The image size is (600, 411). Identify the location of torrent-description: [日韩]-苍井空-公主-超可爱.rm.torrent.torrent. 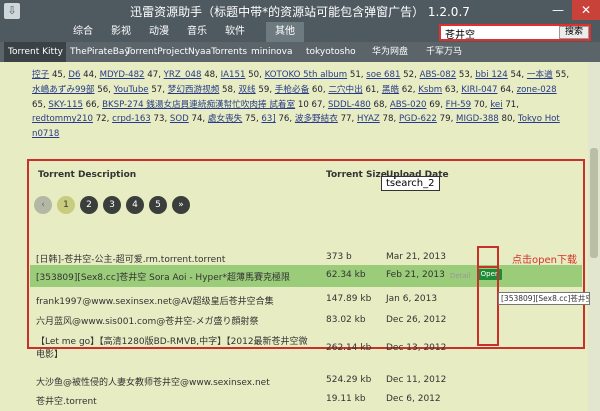
(130, 258).